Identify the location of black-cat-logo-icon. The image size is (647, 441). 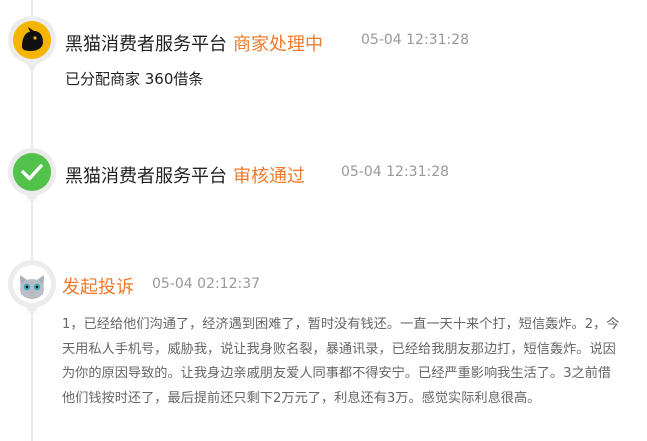
(32, 40).